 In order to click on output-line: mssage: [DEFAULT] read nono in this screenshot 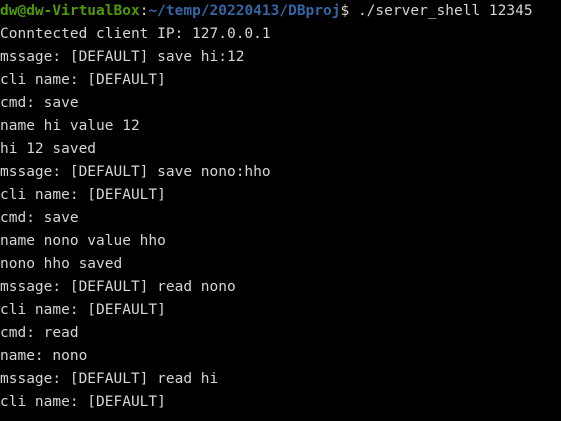, I will do `click(118, 287)`.